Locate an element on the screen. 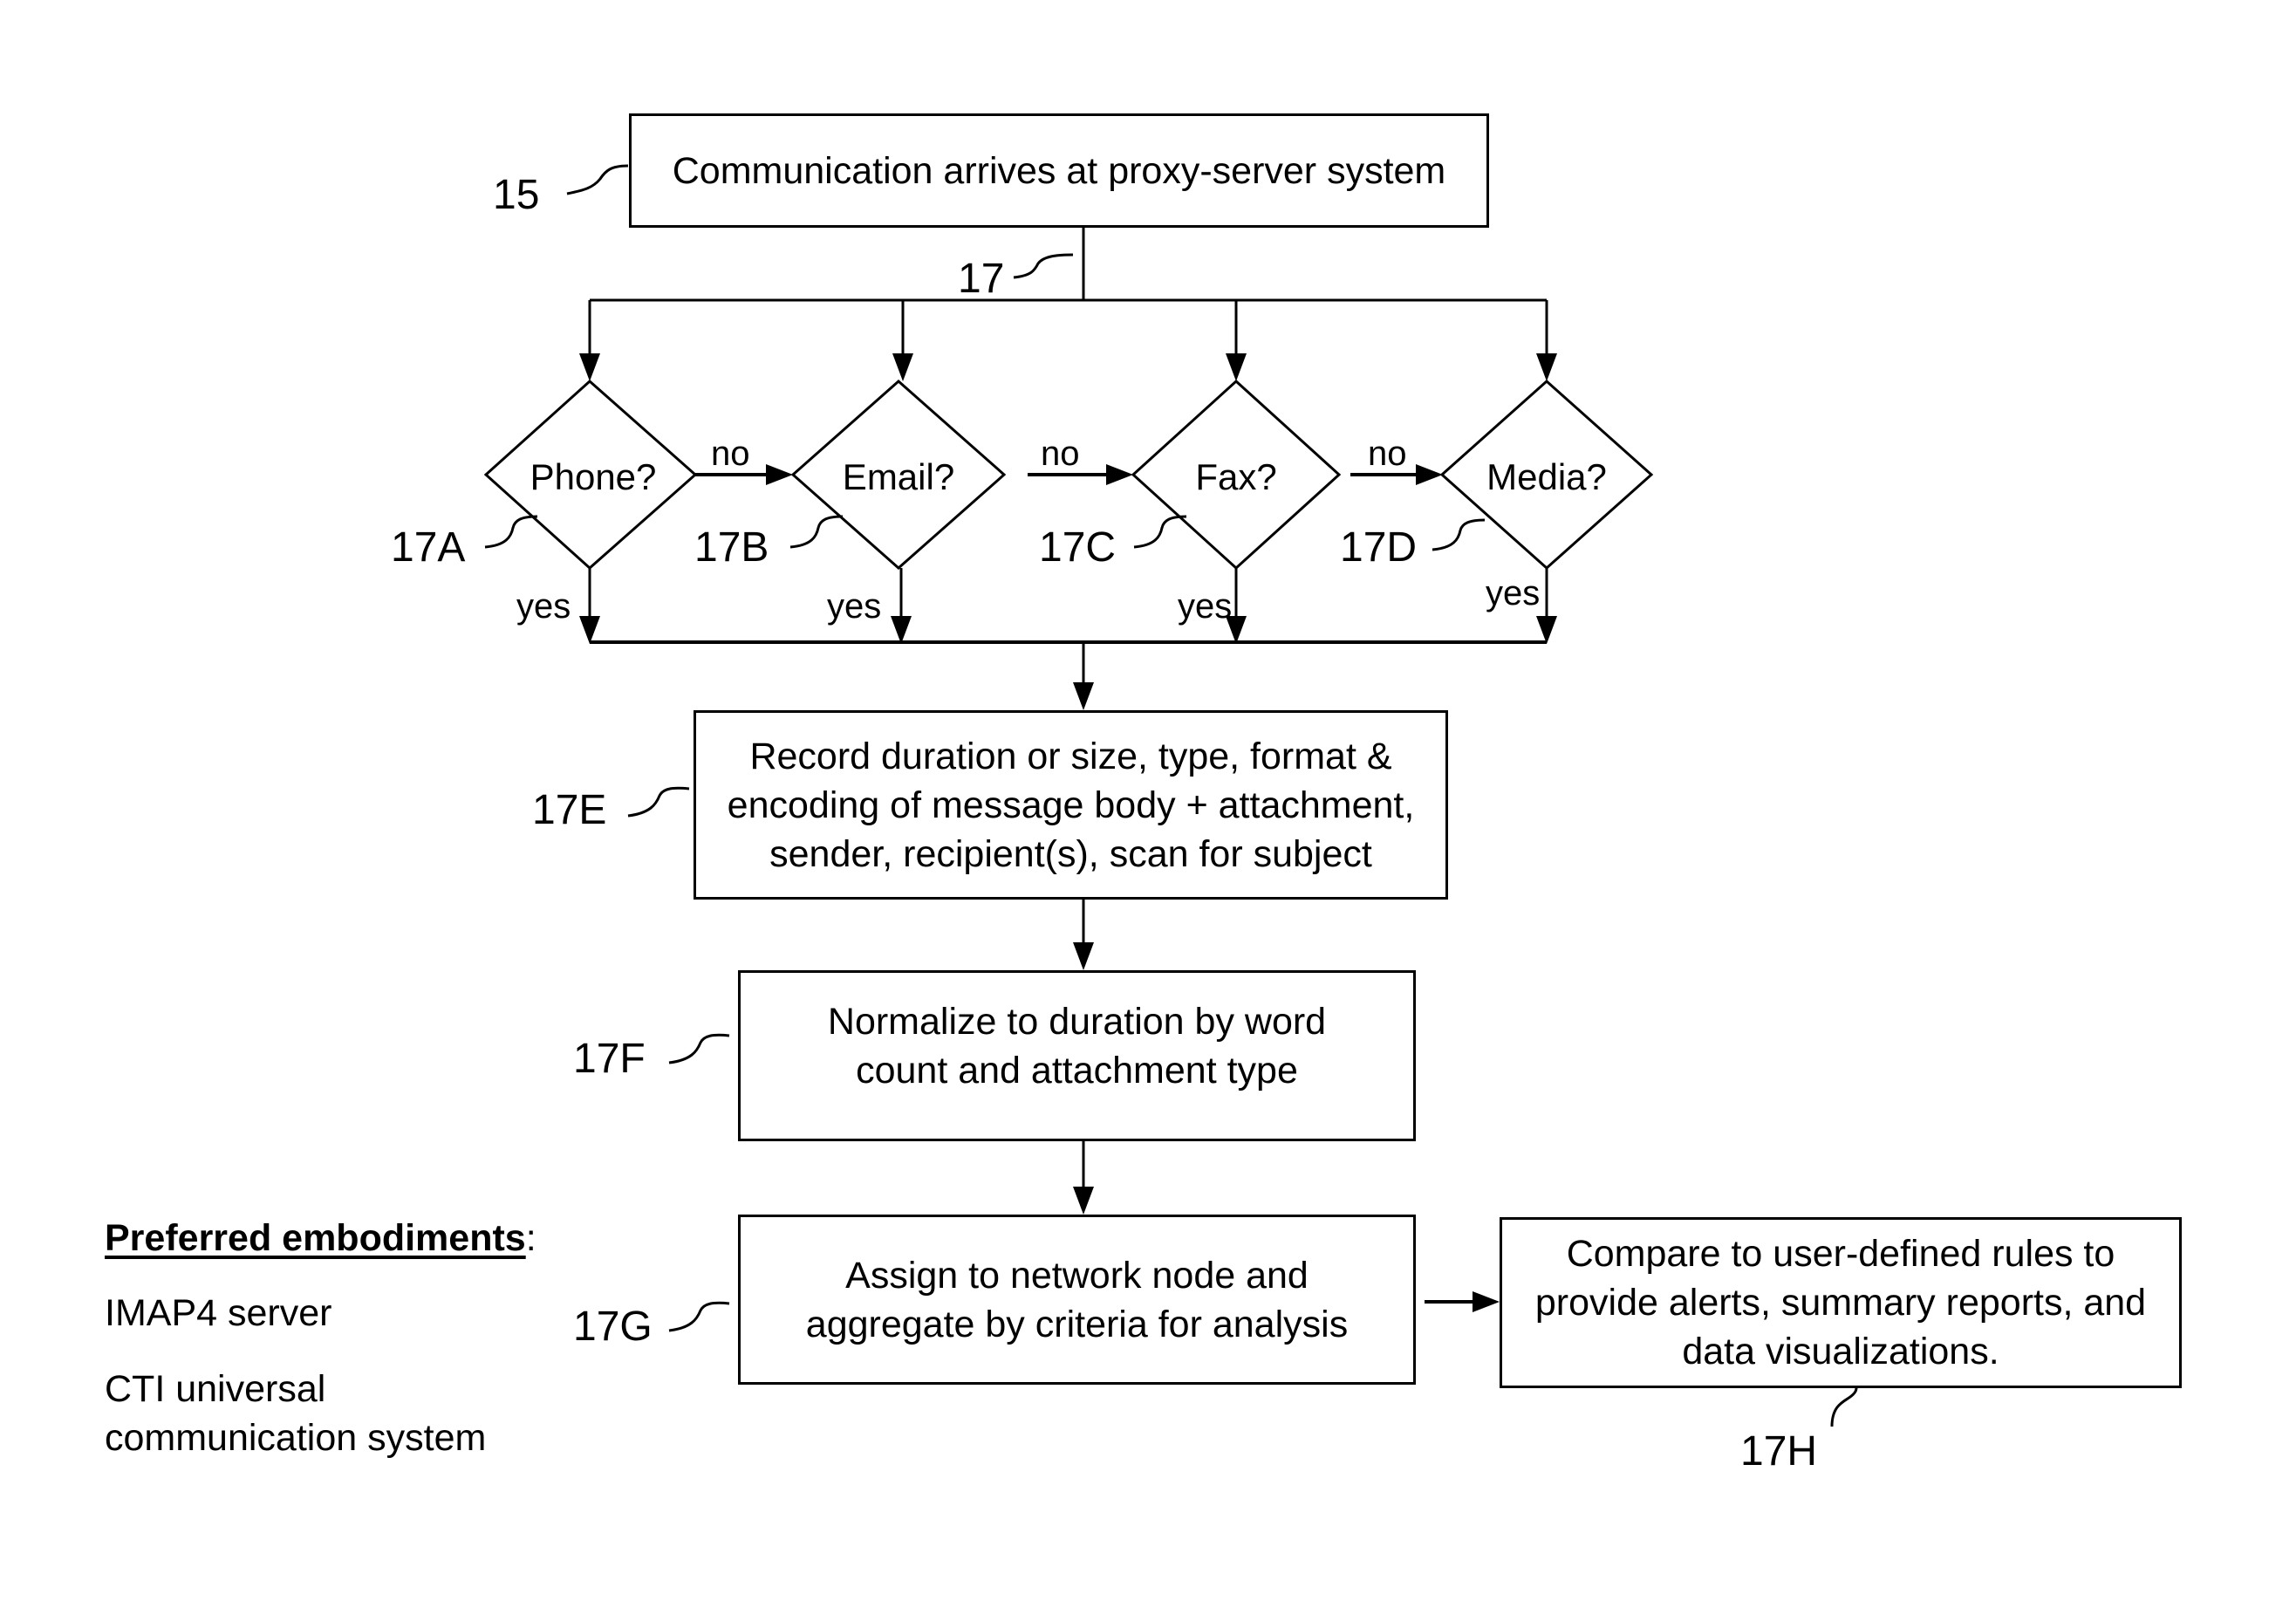  process-text-record-line: sender, recipient(s), scan for subject is located at coordinates (1070, 854).